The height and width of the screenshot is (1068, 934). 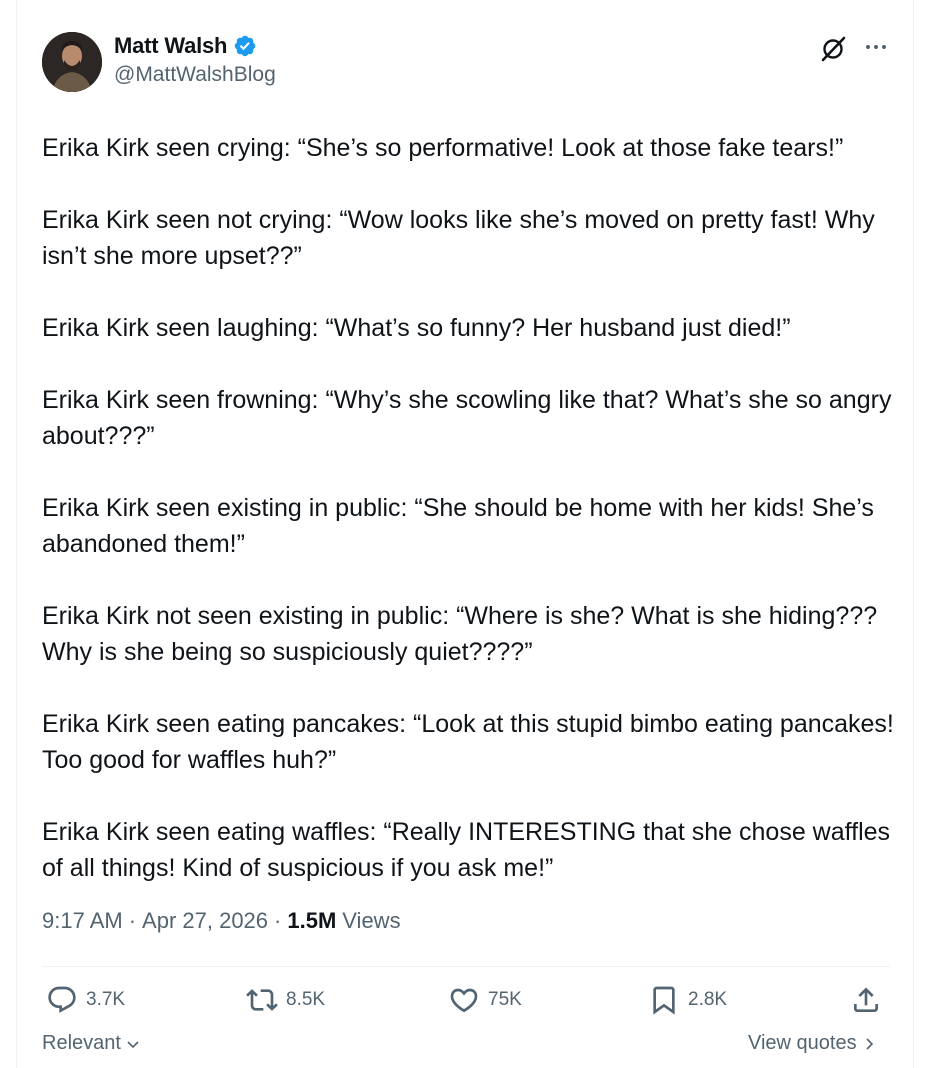 What do you see at coordinates (72, 62) in the screenshot?
I see `avatar` at bounding box center [72, 62].